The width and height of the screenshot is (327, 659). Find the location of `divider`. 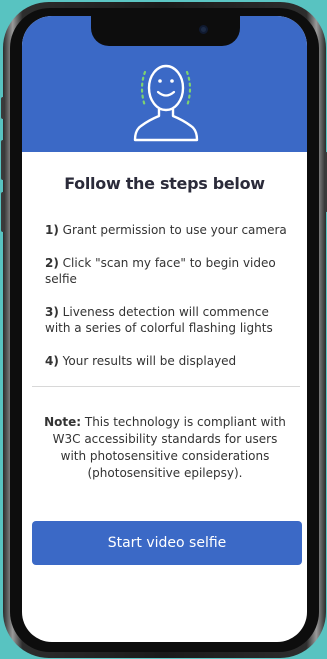

divider is located at coordinates (166, 386).